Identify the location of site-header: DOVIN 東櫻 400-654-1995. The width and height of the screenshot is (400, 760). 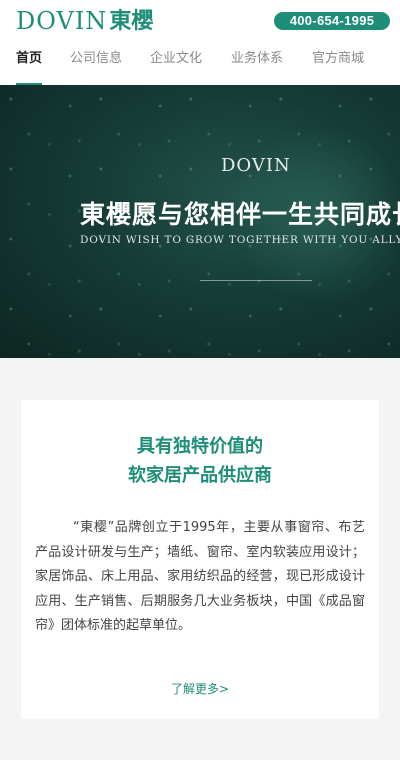
(200, 21).